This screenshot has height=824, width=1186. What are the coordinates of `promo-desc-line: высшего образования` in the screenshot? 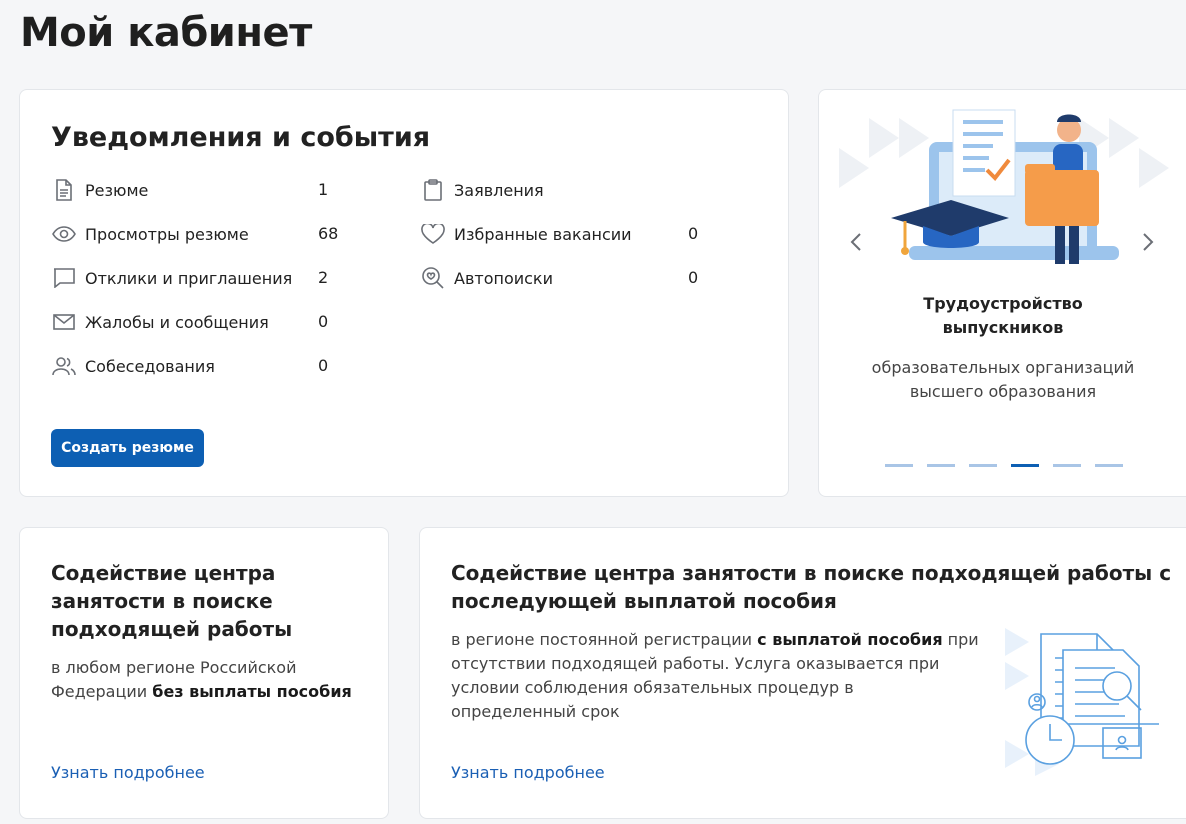 It's located at (1003, 391).